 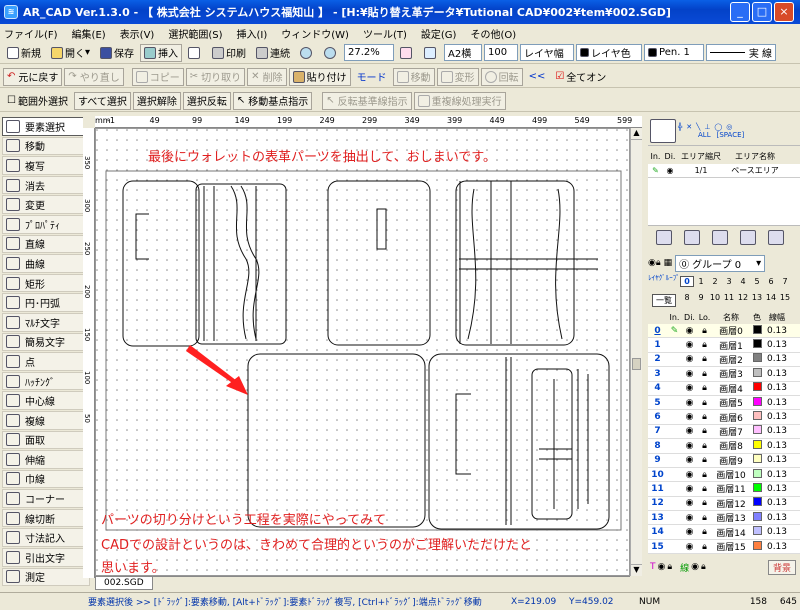 What do you see at coordinates (46, 557) in the screenshot?
I see `tool-leadertext: 引出文字` at bounding box center [46, 557].